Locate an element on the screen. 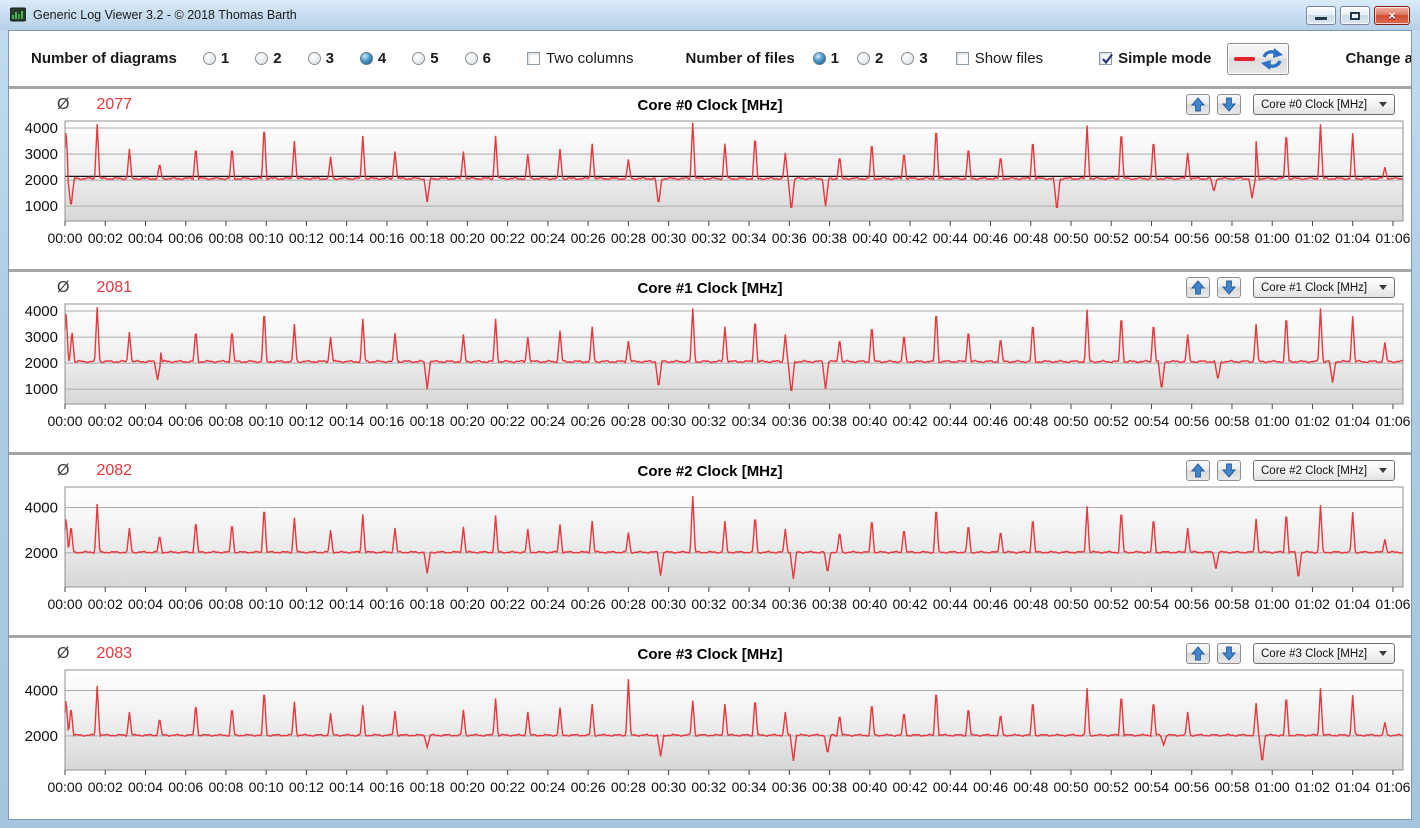 This screenshot has height=828, width=1420. radio-diagrams-1-circle is located at coordinates (209, 58).